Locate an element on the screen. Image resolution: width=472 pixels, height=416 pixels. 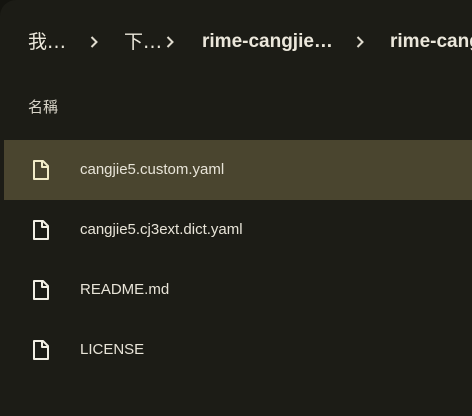
breadcrumb: 我… 下… rime-cangjie… rime-cang is located at coordinates (236, 42).